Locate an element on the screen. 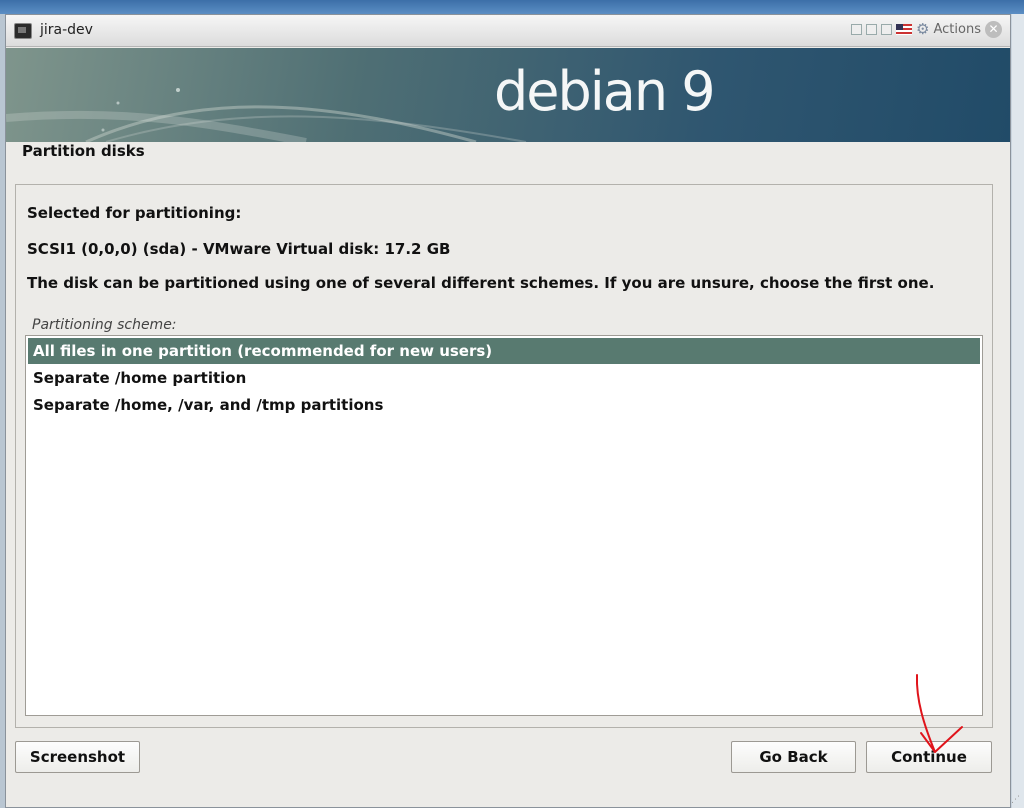 This screenshot has width=1024, height=808. host-desktop-edge-right is located at coordinates (1018, 411).